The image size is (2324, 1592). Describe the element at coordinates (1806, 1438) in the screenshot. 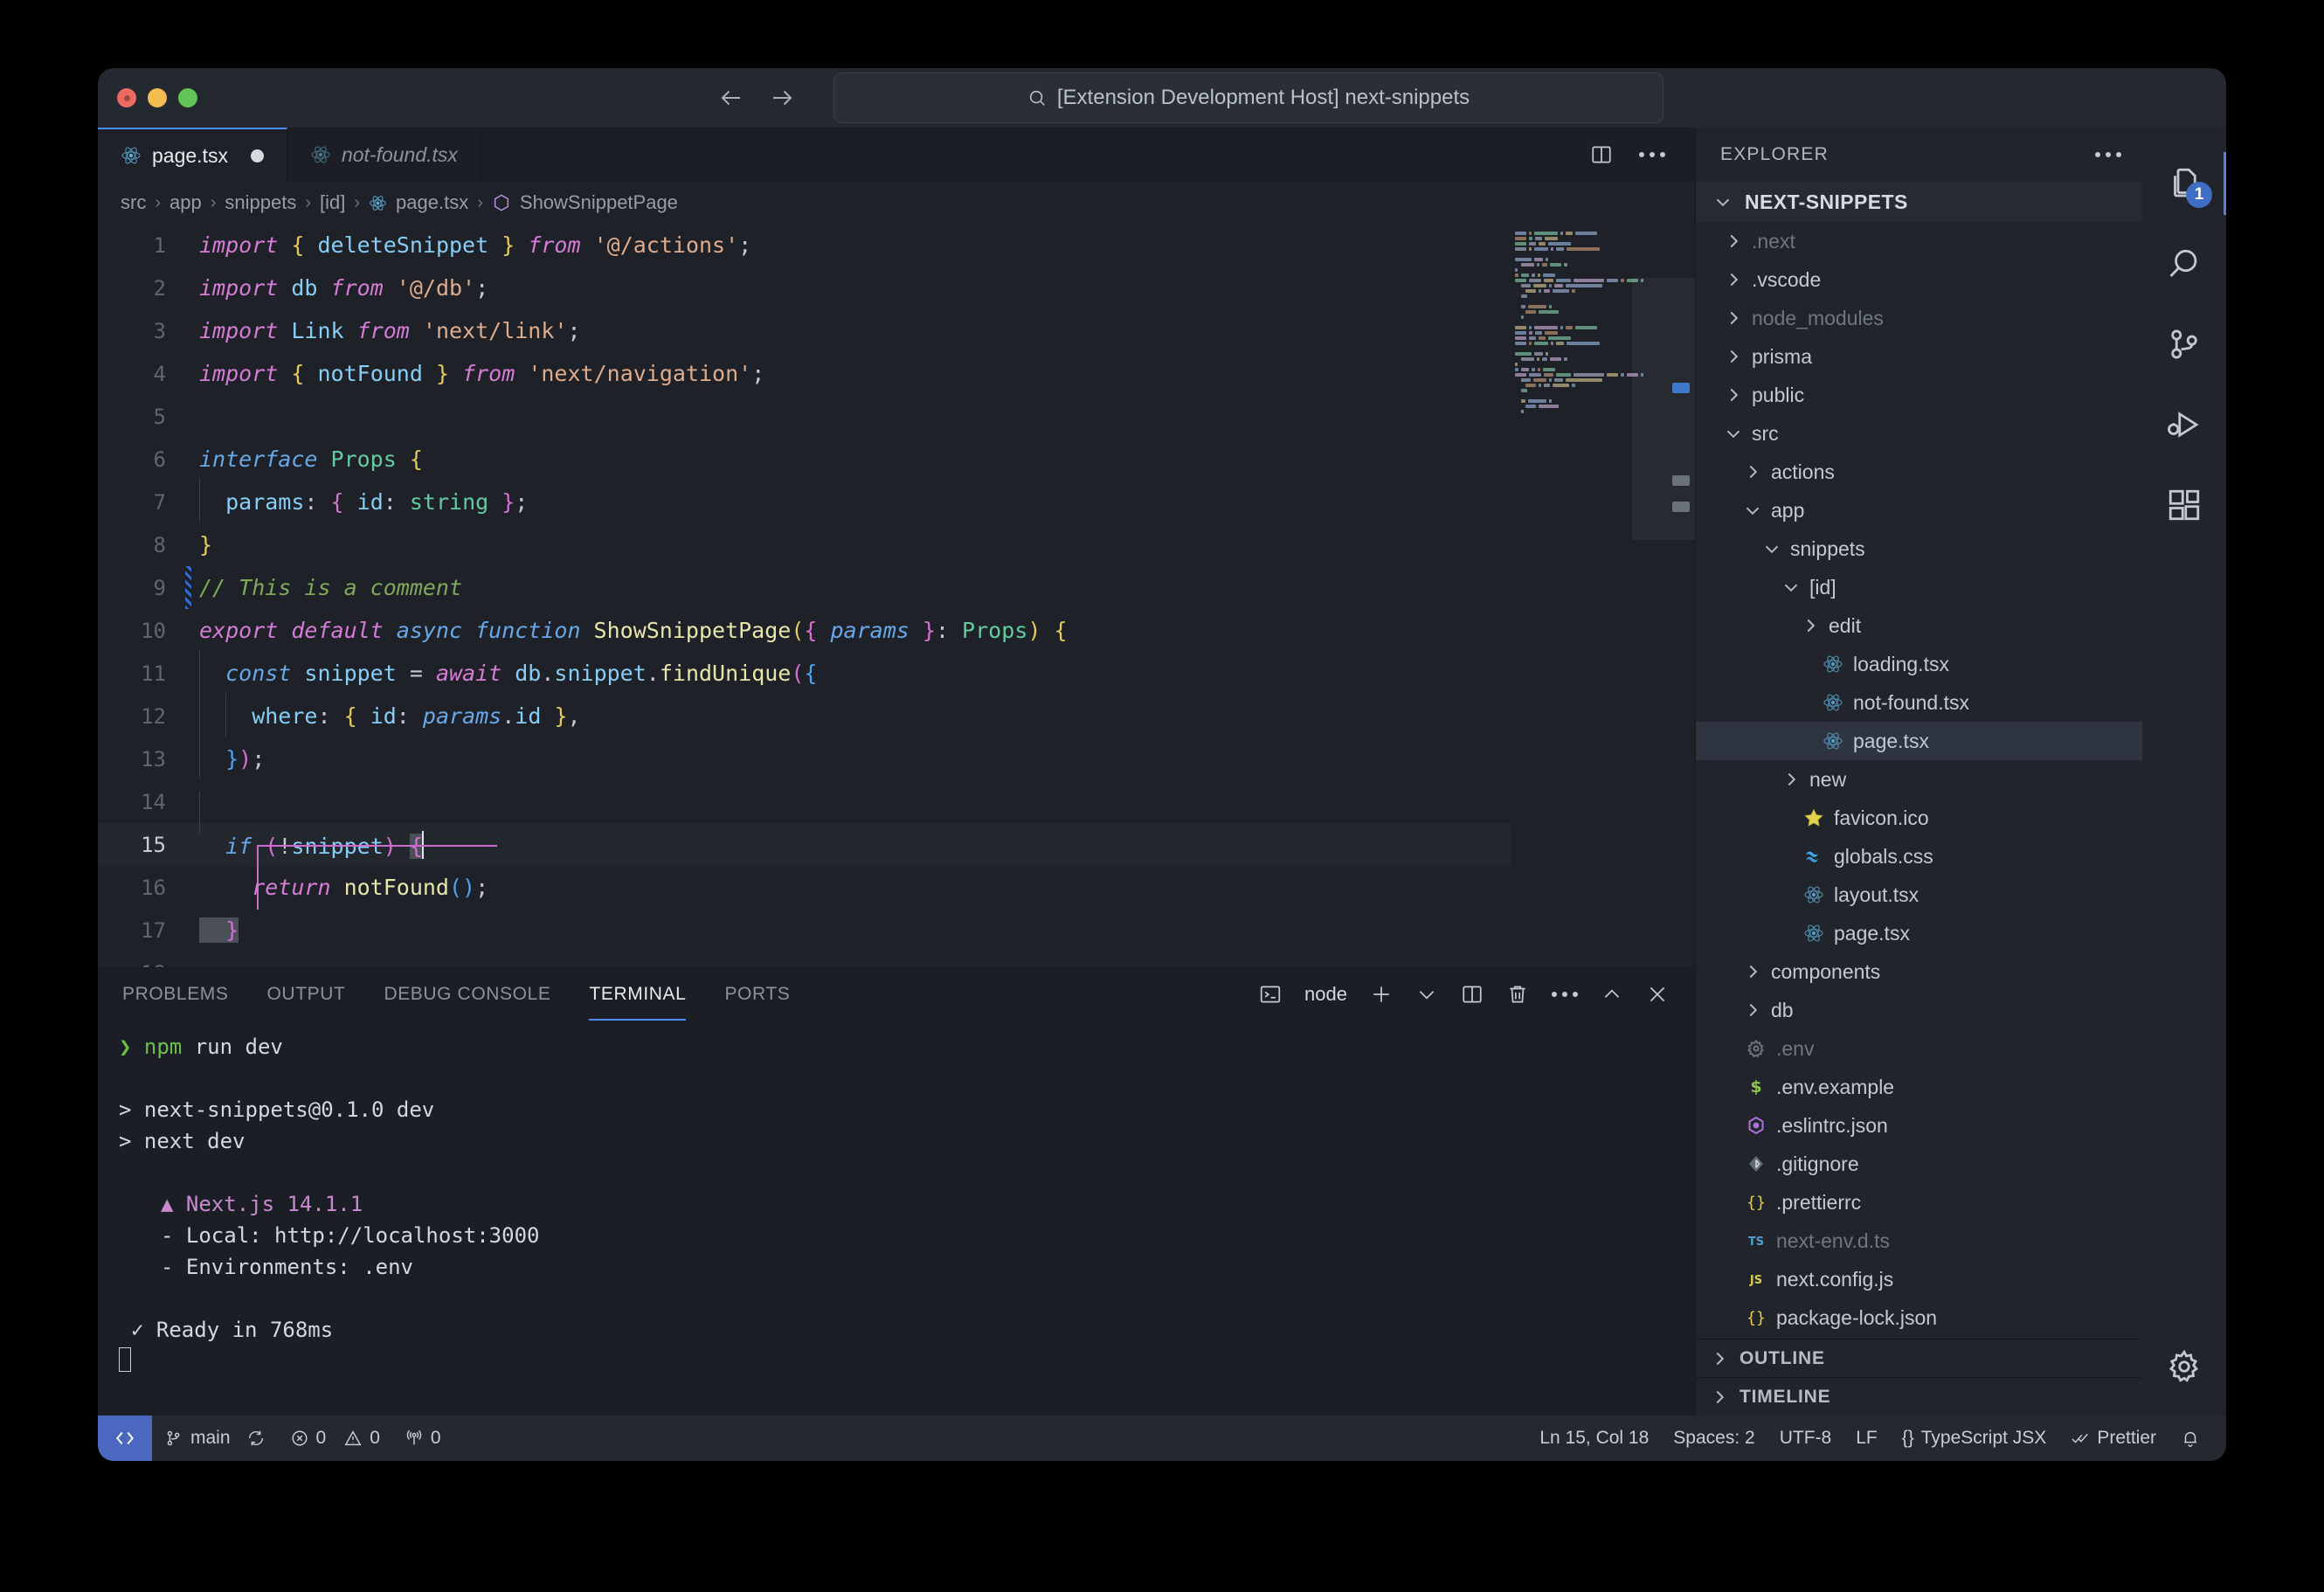

I see `status-encoding: UTF-8` at that location.